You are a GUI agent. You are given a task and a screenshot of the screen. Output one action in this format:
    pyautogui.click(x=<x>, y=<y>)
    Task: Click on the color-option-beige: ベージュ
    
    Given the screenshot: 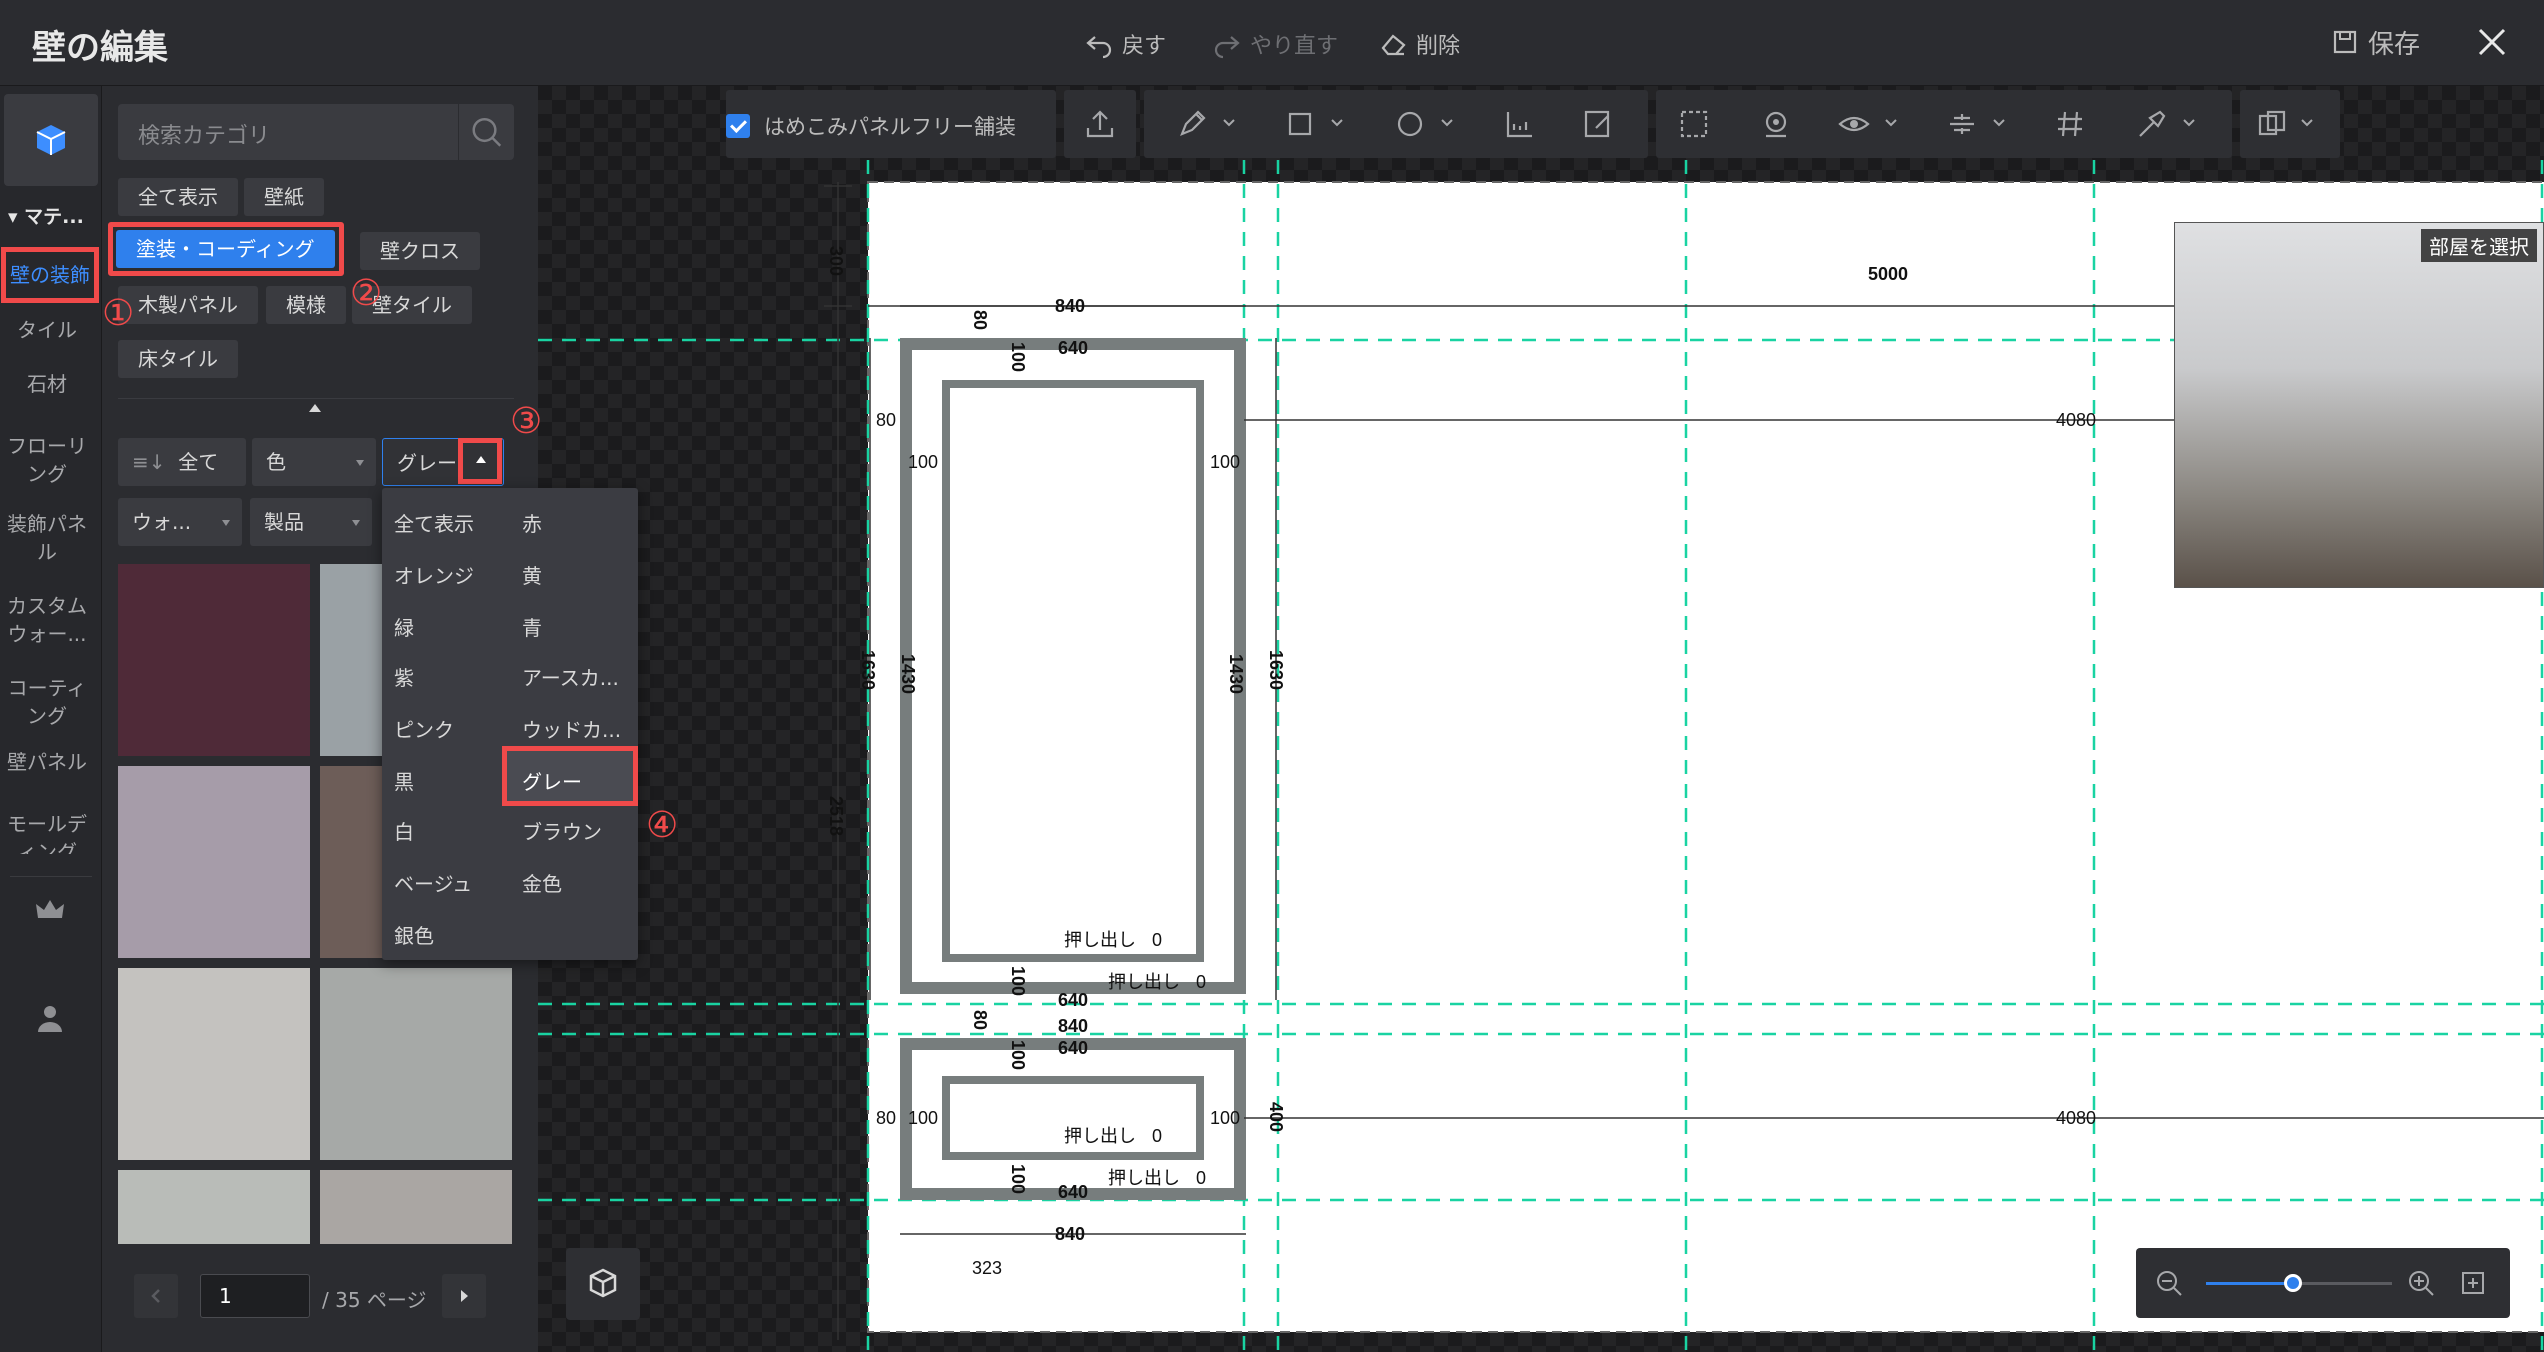 What is the action you would take?
    pyautogui.click(x=433, y=882)
    